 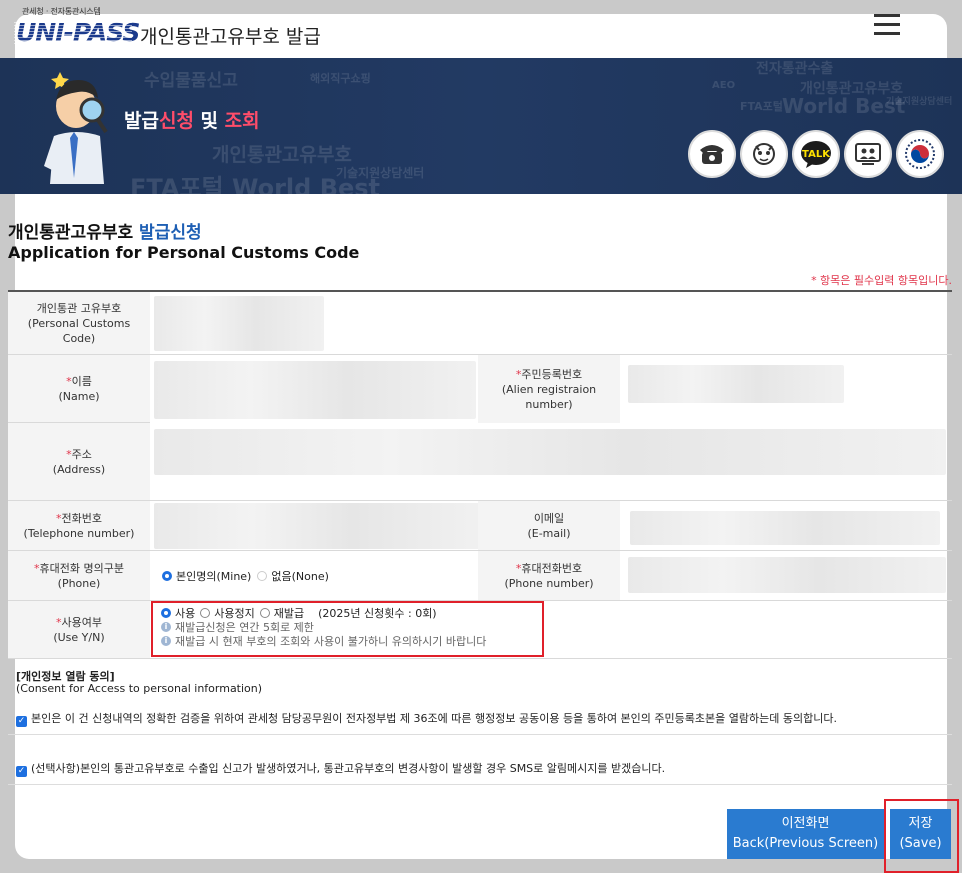 I want to click on radio-use-indicator, so click(x=166, y=613).